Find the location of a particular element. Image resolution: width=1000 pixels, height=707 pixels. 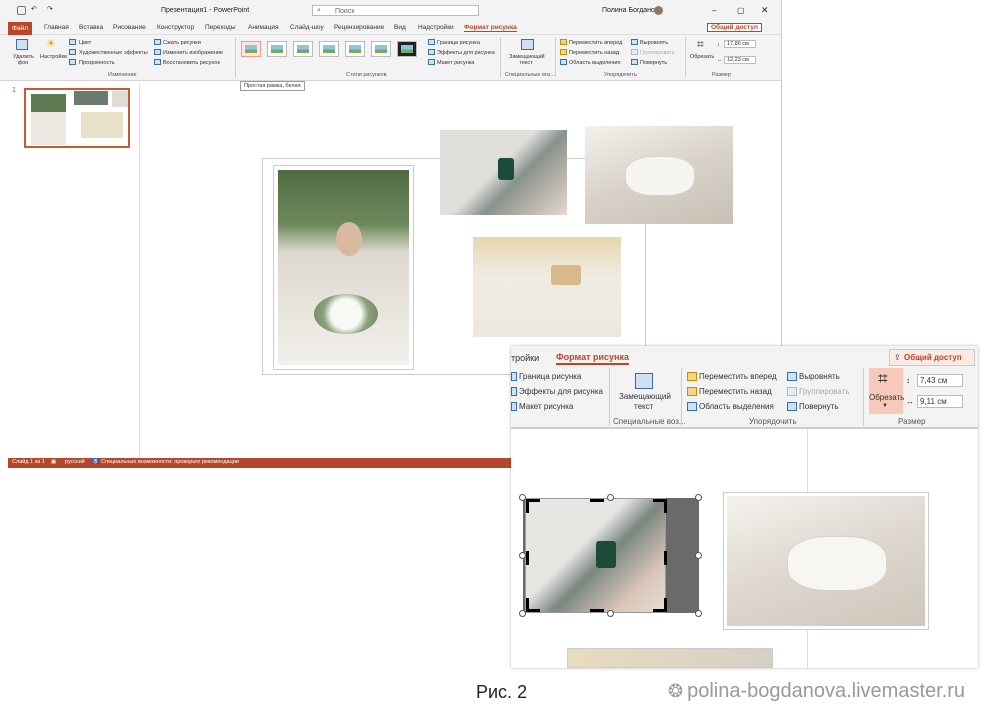

picture-layout-button: Макет рисунка is located at coordinates (455, 63).